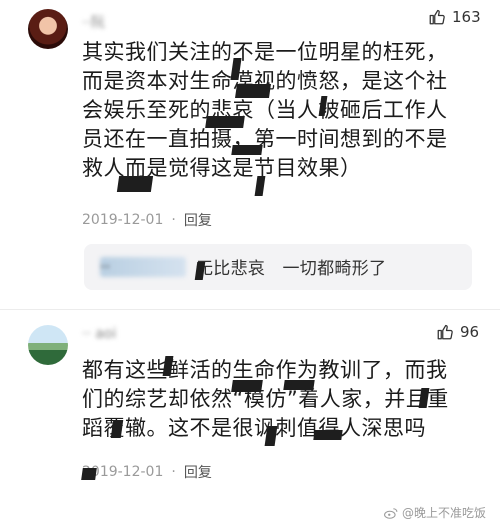 The height and width of the screenshot is (529, 500). I want to click on comment-username: ··阮, so click(93, 22).